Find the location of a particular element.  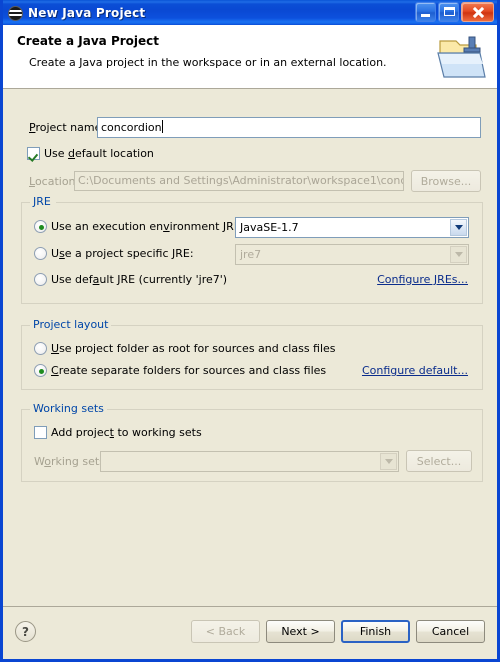

add-to-working-sets-checkbox is located at coordinates (40, 432).